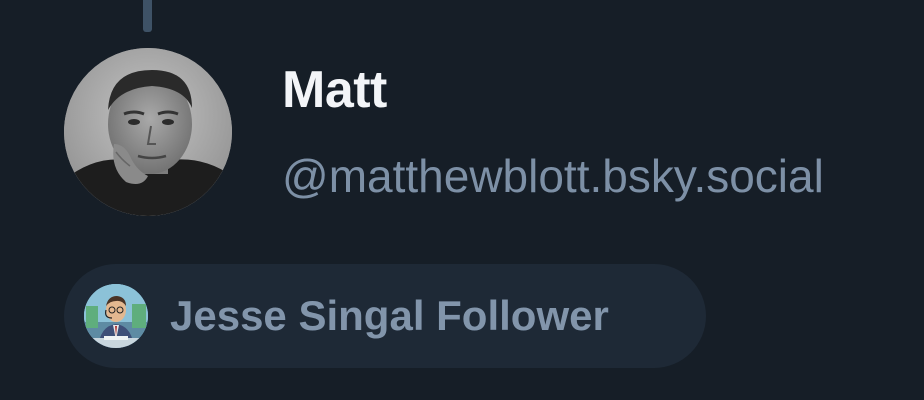  Describe the element at coordinates (603, 176) in the screenshot. I see `author-handle: @matthewblott.bsky.social` at that location.